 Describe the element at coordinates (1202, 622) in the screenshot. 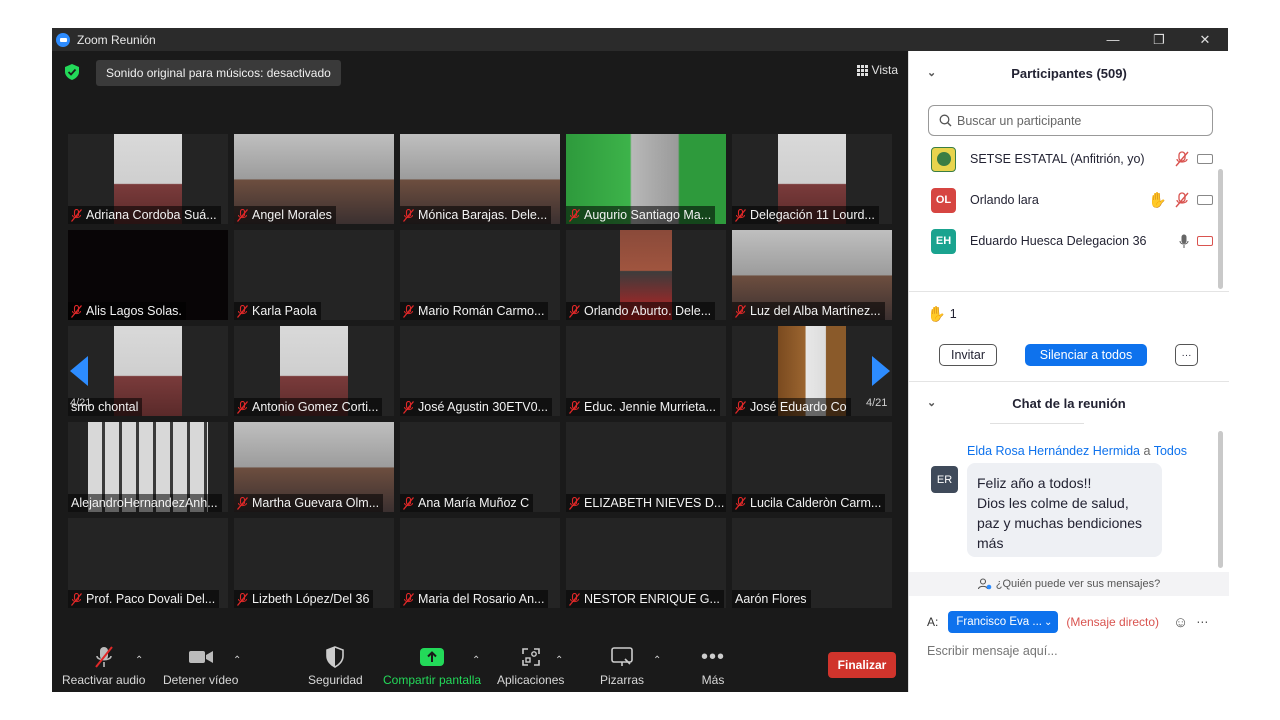

I see `chat-more-icon: ⋯` at that location.